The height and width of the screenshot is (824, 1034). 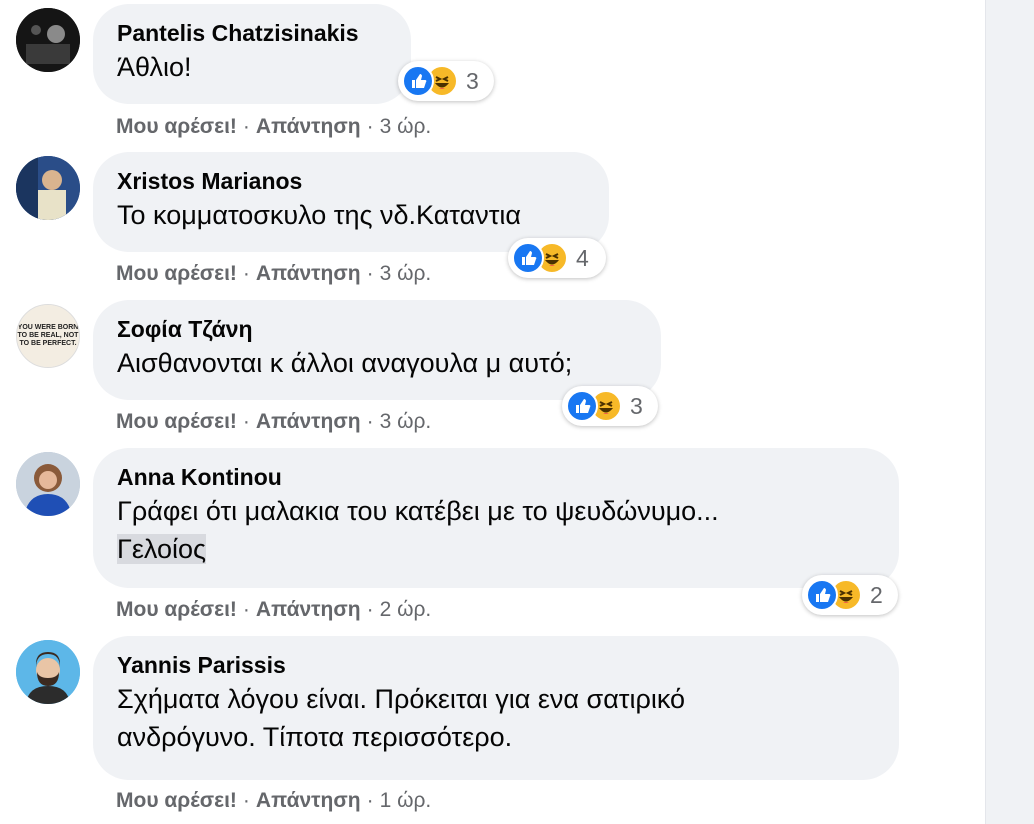 I want to click on comment-text-line-2: ανδρόγυνο. Τίποτα περισσότερο., so click(x=315, y=737).